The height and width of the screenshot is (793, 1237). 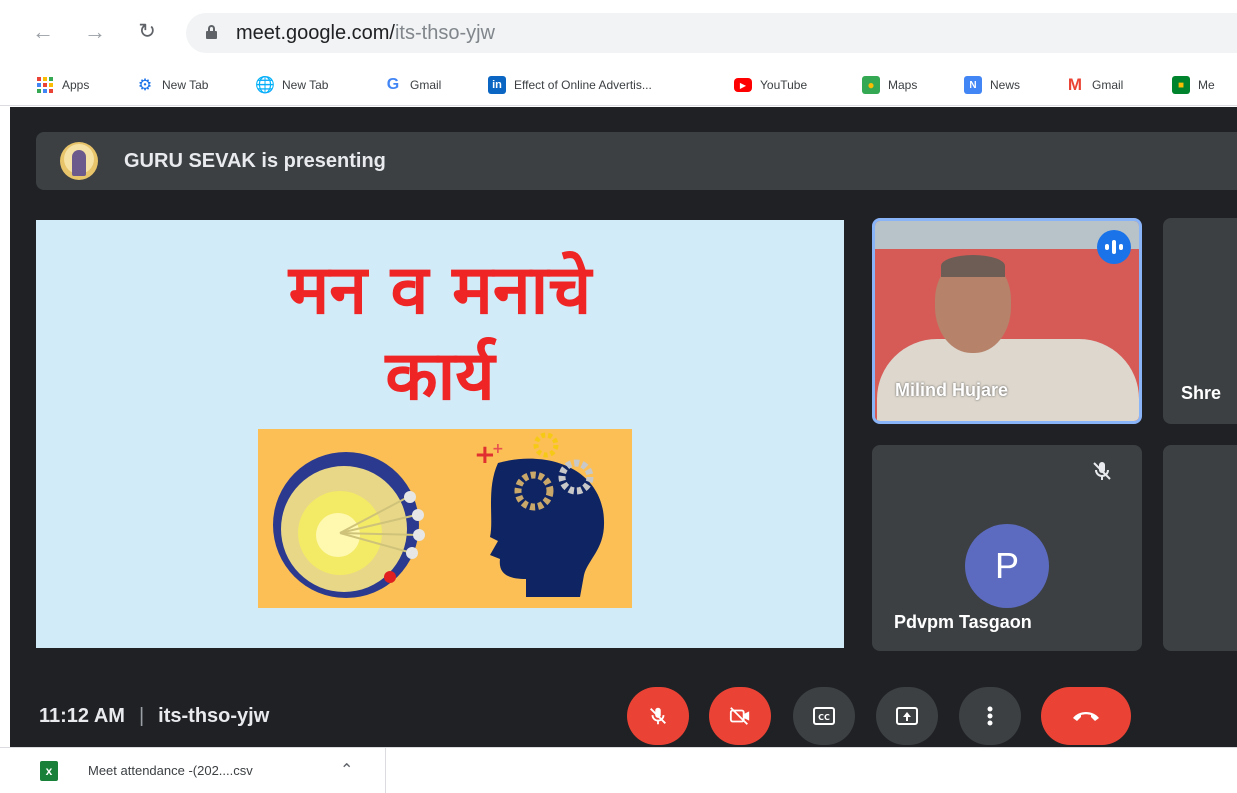 I want to click on participant-avatar: P, so click(x=1007, y=566).